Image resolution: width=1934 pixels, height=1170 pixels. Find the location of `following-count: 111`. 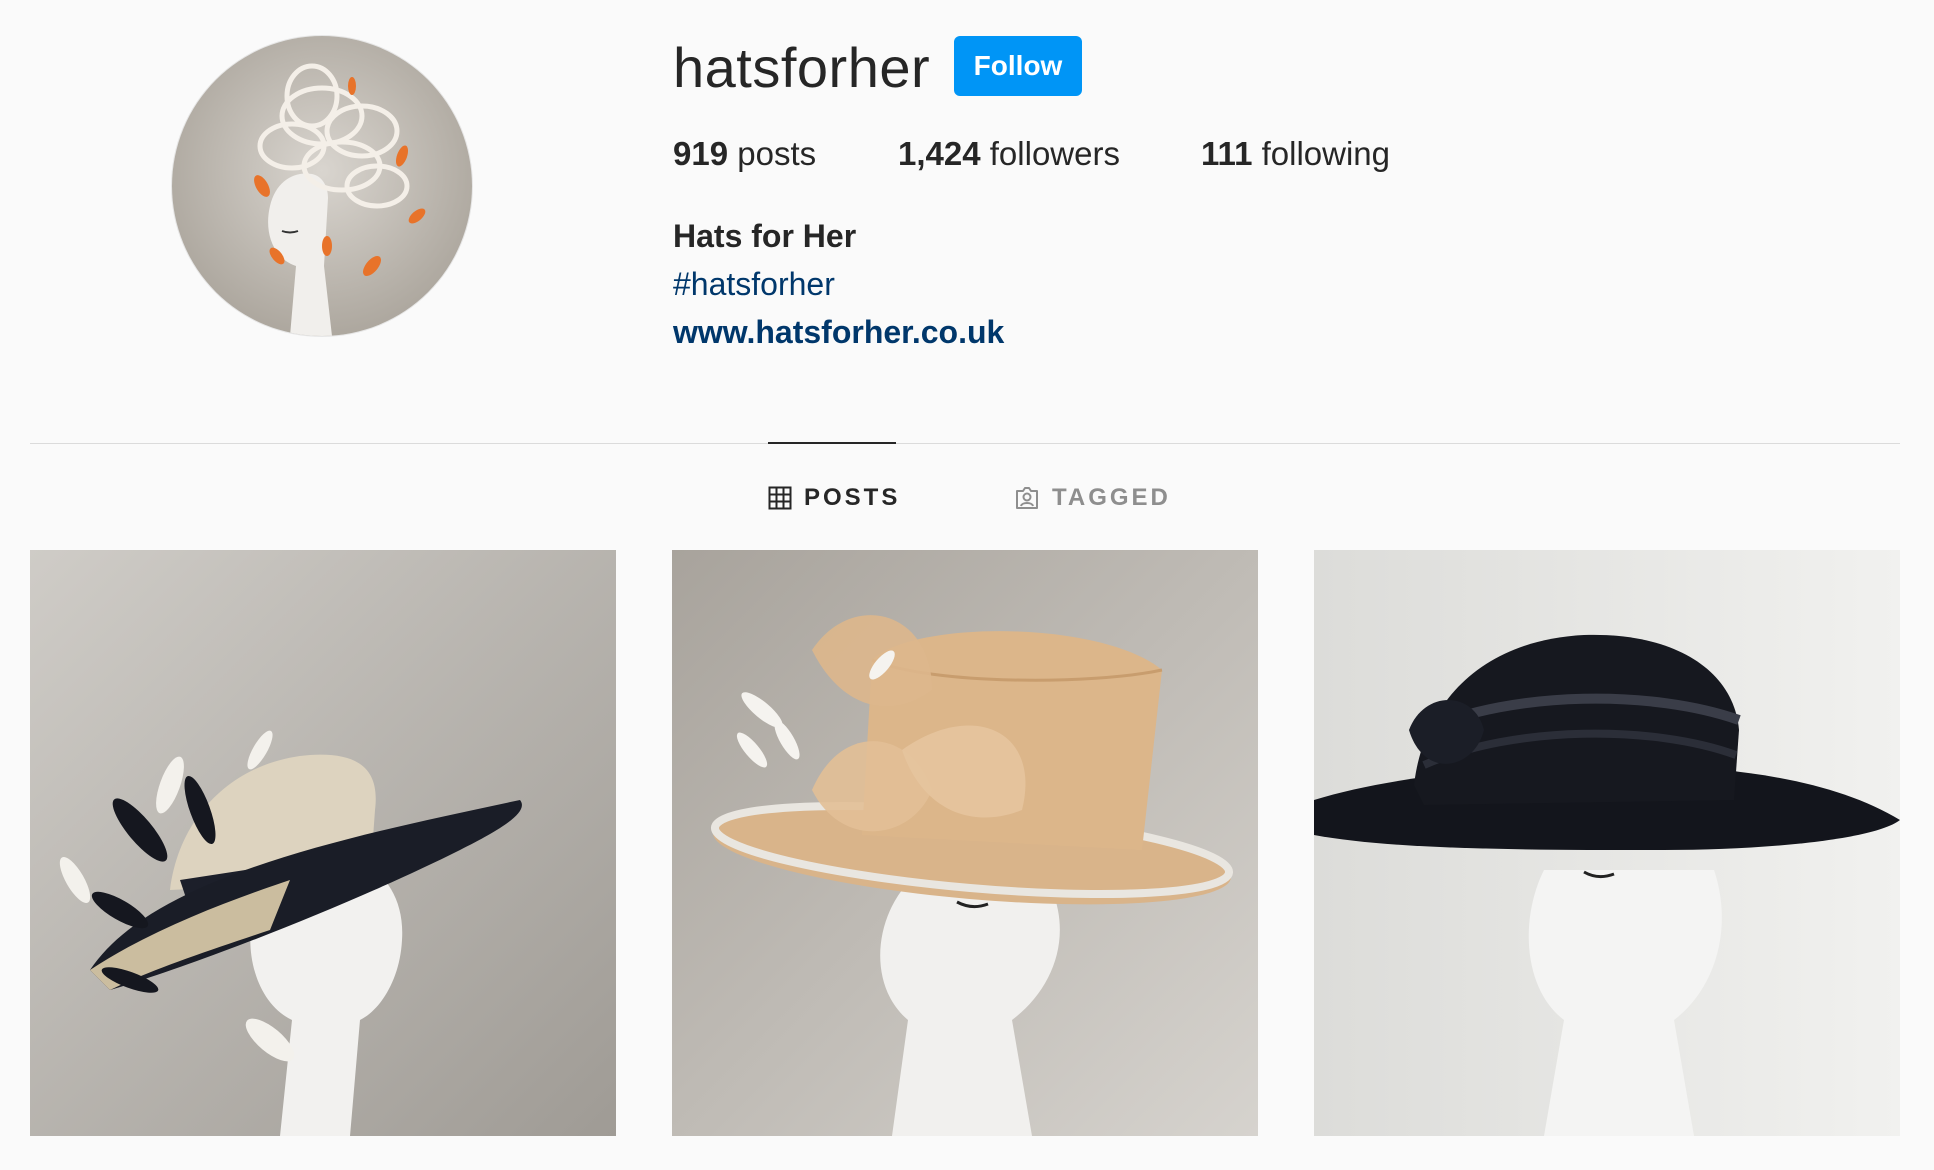

following-count: 111 is located at coordinates (1227, 153).